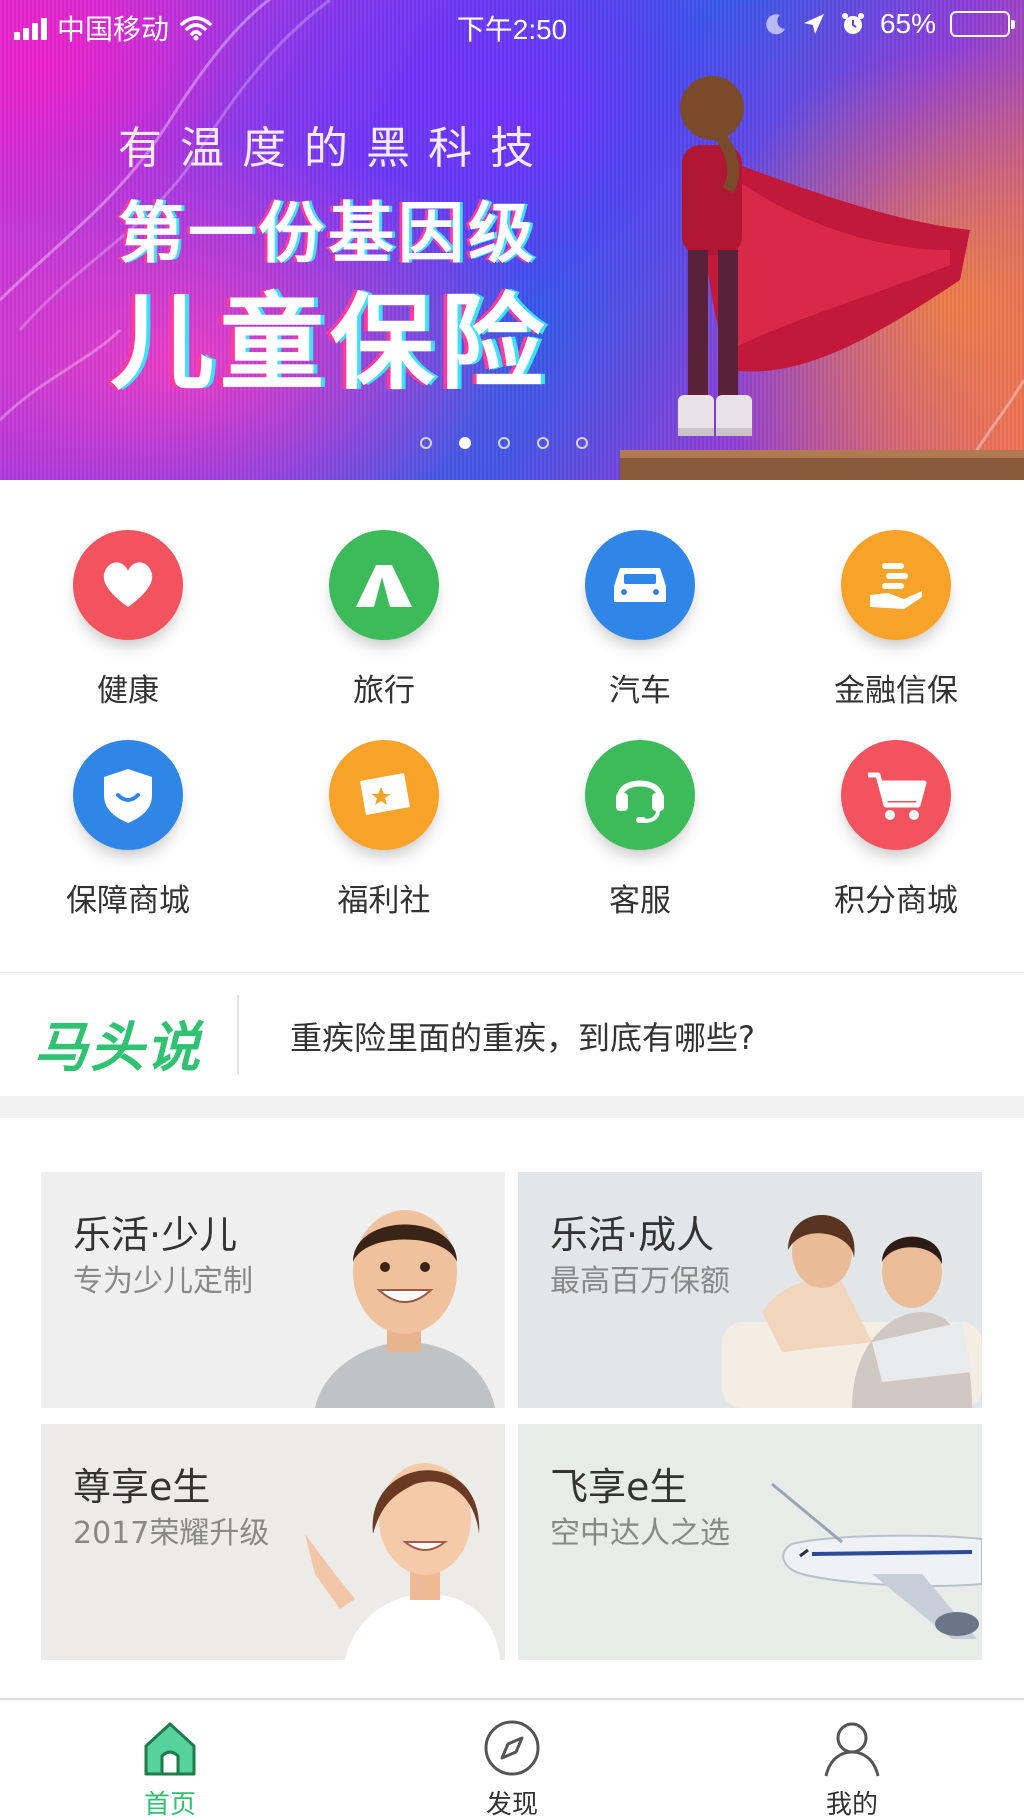 This screenshot has width=1024, height=1820. What do you see at coordinates (852, 1749) in the screenshot?
I see `user-icon` at bounding box center [852, 1749].